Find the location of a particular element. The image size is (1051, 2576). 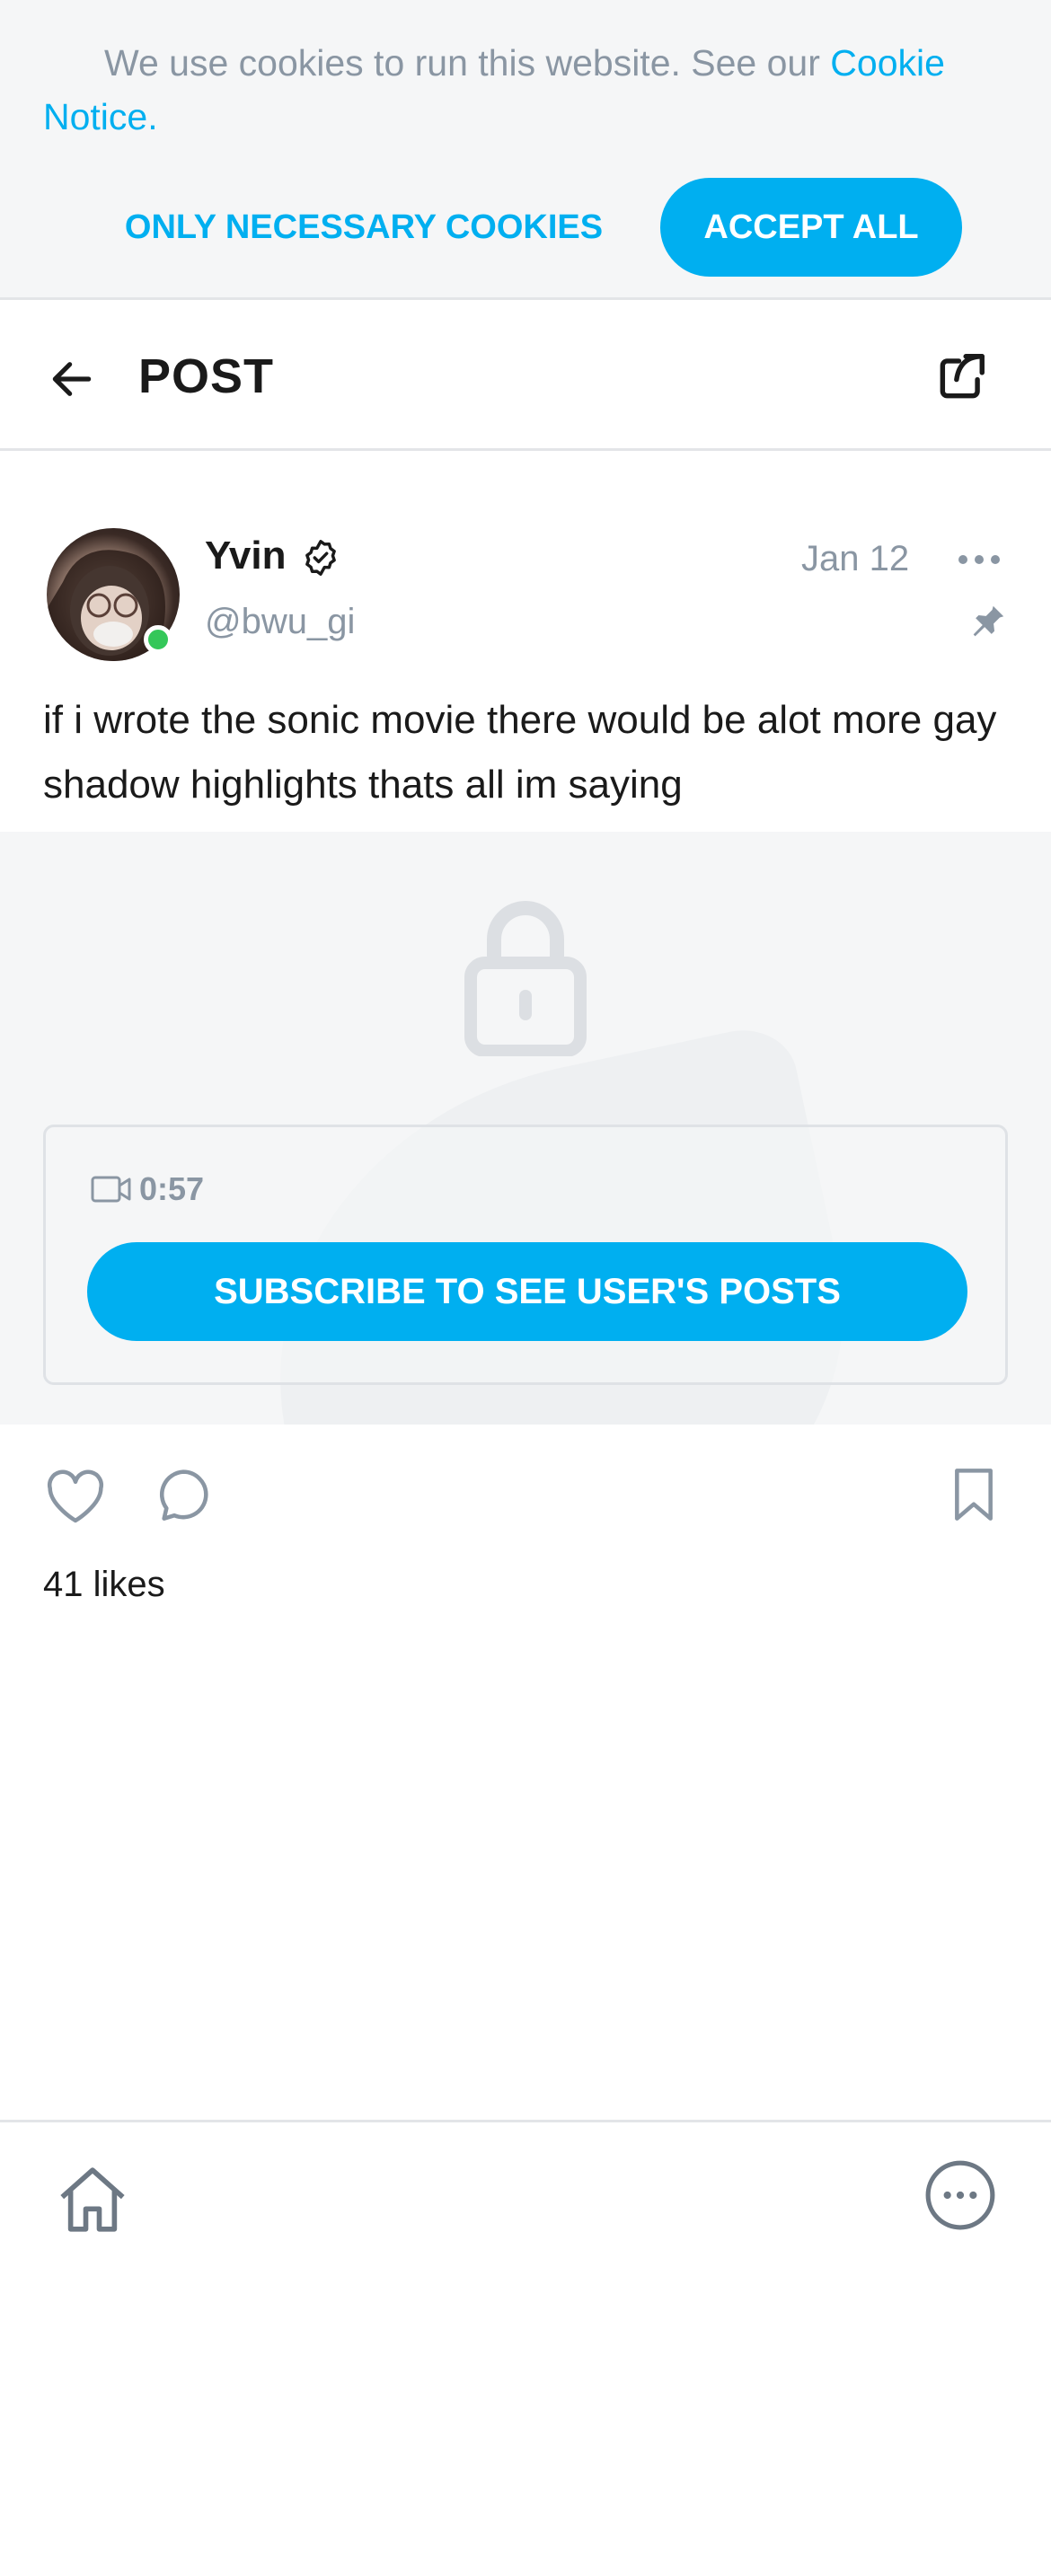

locked-media-card: 0:57 SUBSCRIBE TO SEE USER'S POSTS is located at coordinates (525, 1255).